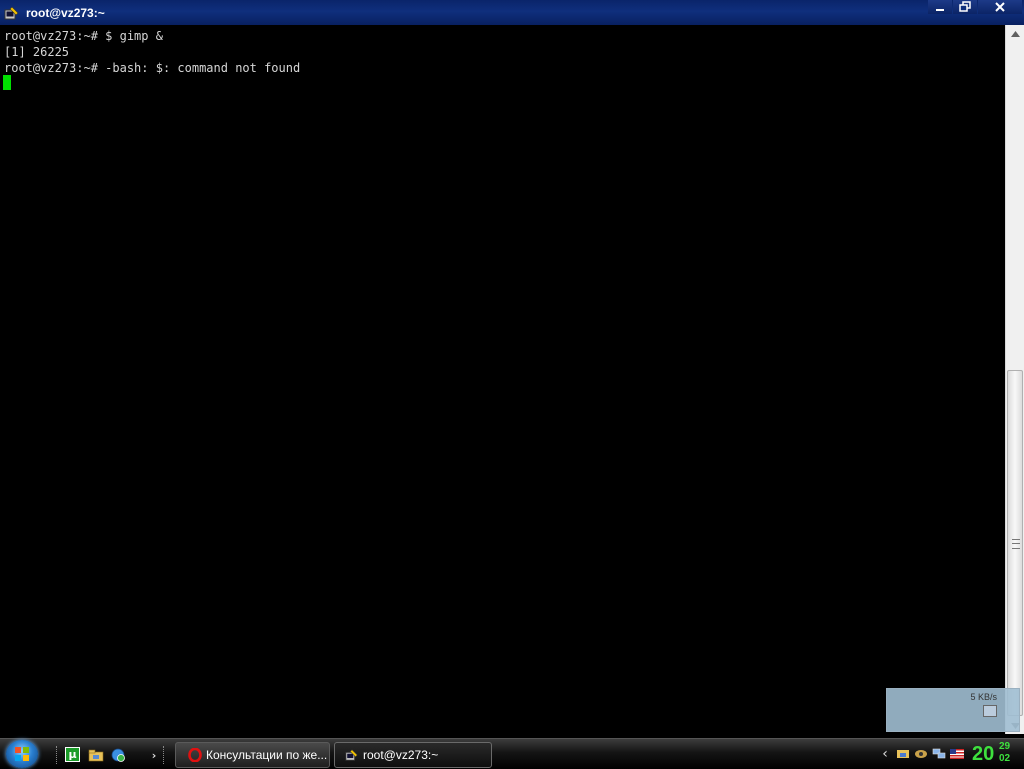 This screenshot has height=769, width=1024. I want to click on quick-launch-overflow-button: ›, so click(154, 755).